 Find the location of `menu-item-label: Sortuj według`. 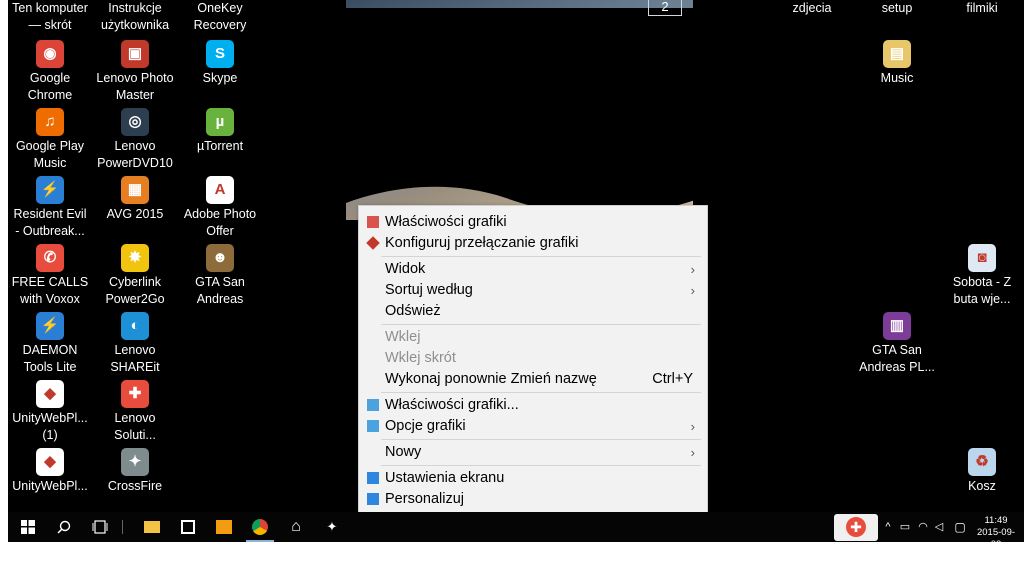

menu-item-label: Sortuj według is located at coordinates (429, 290).